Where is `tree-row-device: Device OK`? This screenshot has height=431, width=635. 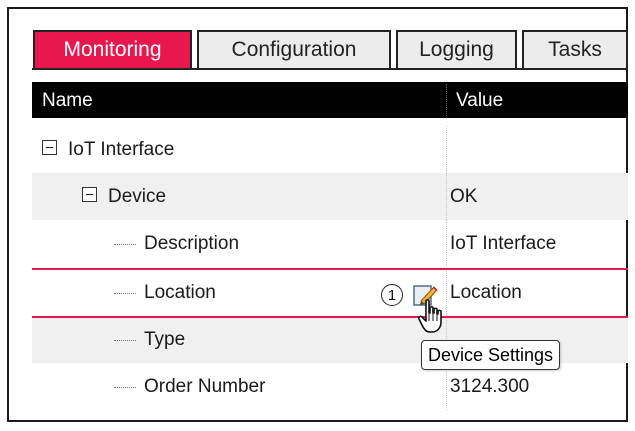
tree-row-device: Device OK is located at coordinates (330, 196).